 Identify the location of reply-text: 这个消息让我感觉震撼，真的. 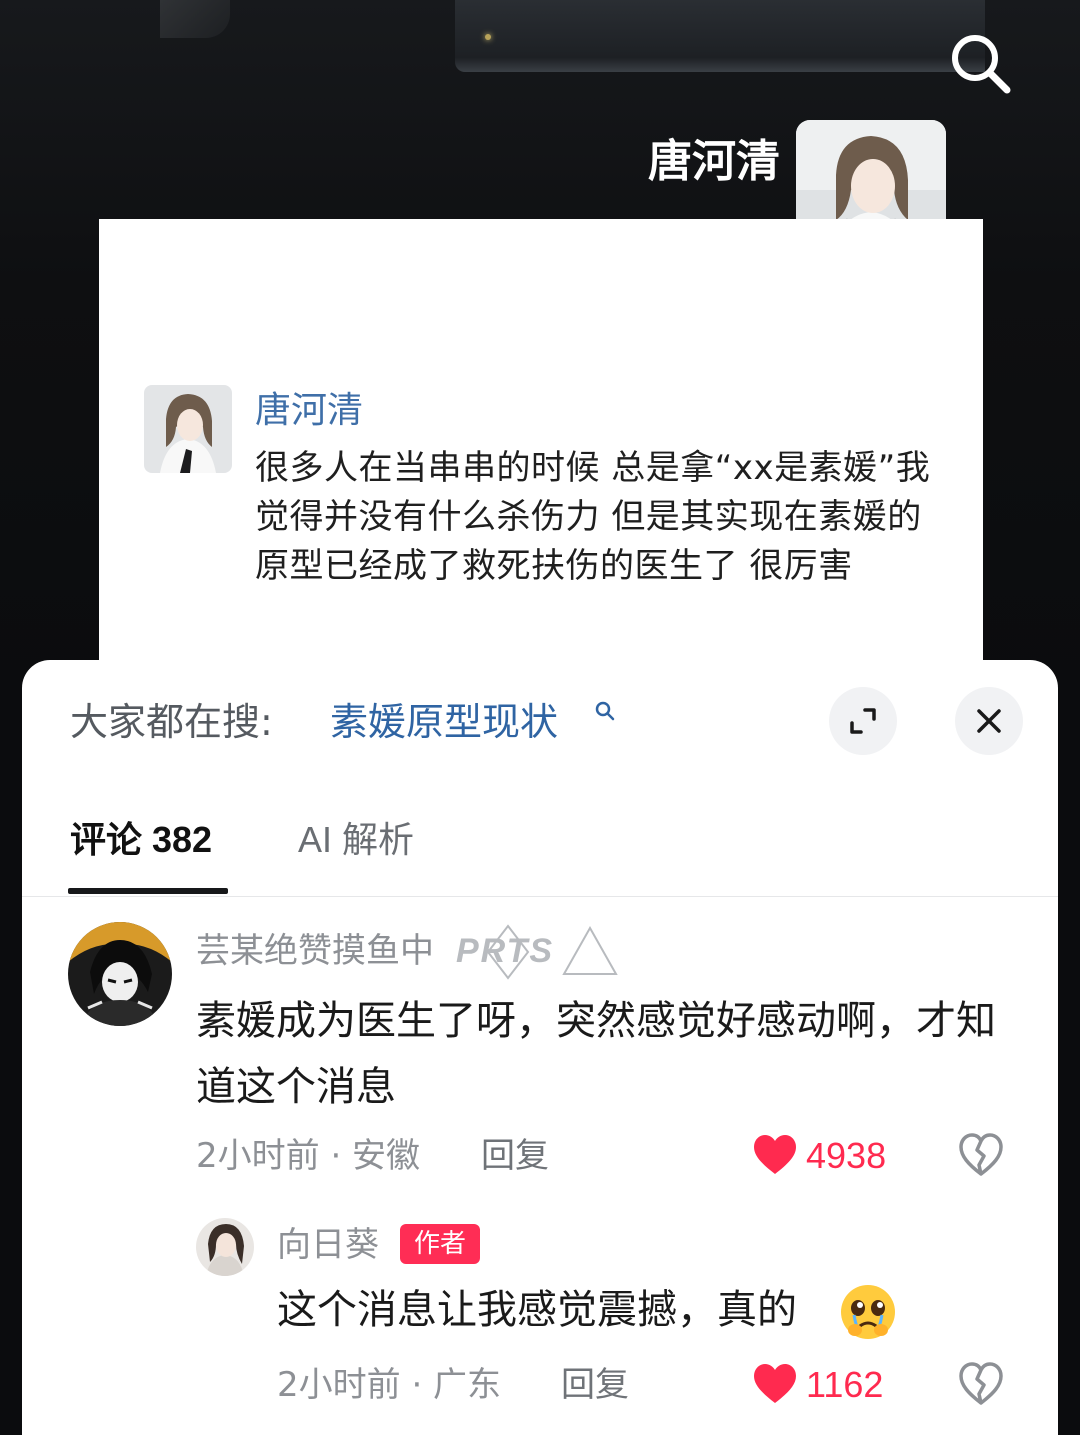
(537, 1310).